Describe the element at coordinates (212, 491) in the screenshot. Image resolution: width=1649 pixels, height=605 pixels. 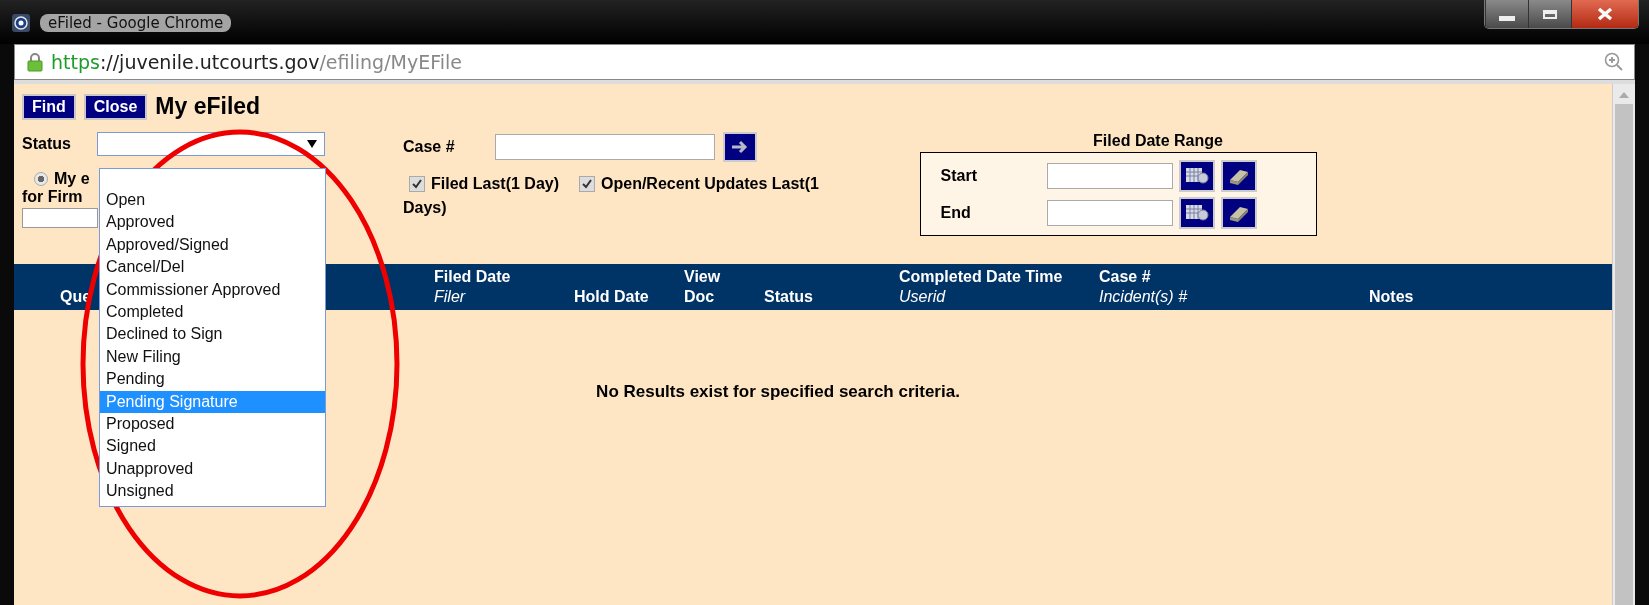
I see `dropdown-option: Unsigned` at that location.